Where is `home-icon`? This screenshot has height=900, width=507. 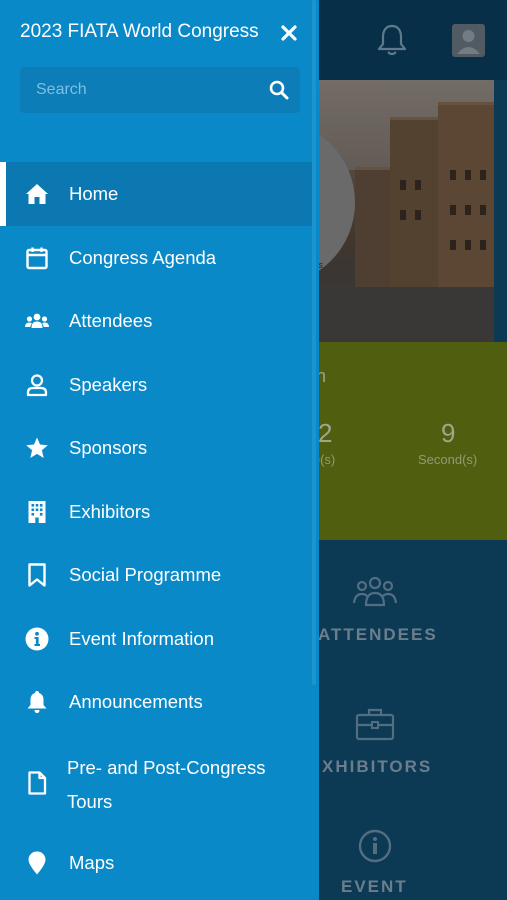 home-icon is located at coordinates (37, 194).